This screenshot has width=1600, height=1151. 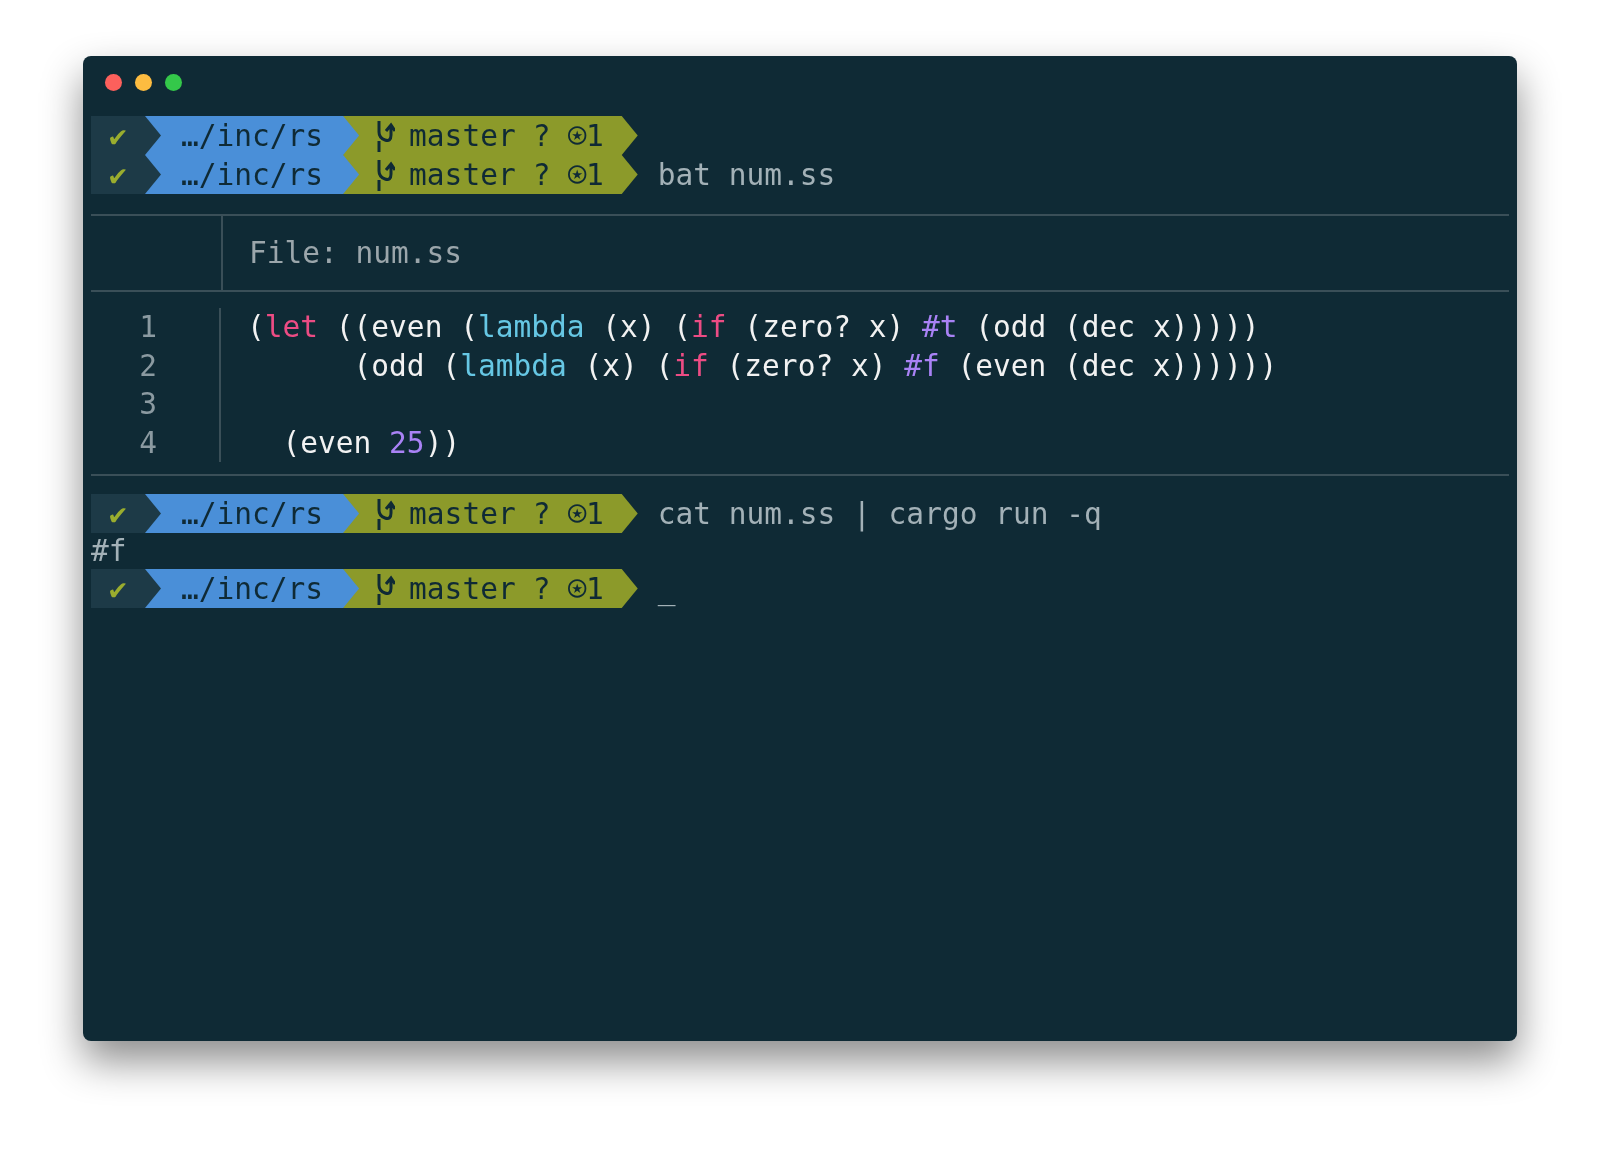 I want to click on code-line: (even 25)), so click(x=371, y=442).